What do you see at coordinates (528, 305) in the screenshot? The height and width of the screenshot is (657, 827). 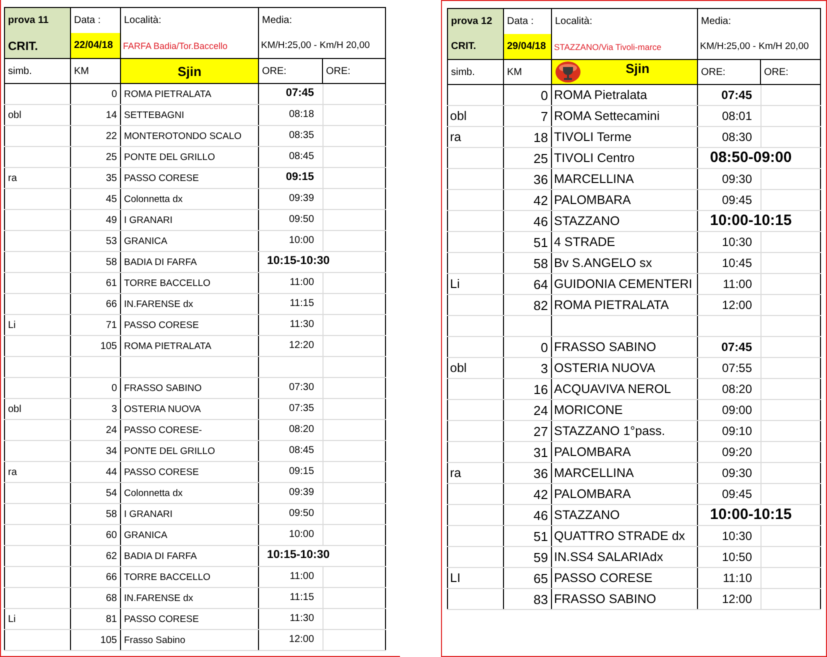 I see `km-cell: 82` at bounding box center [528, 305].